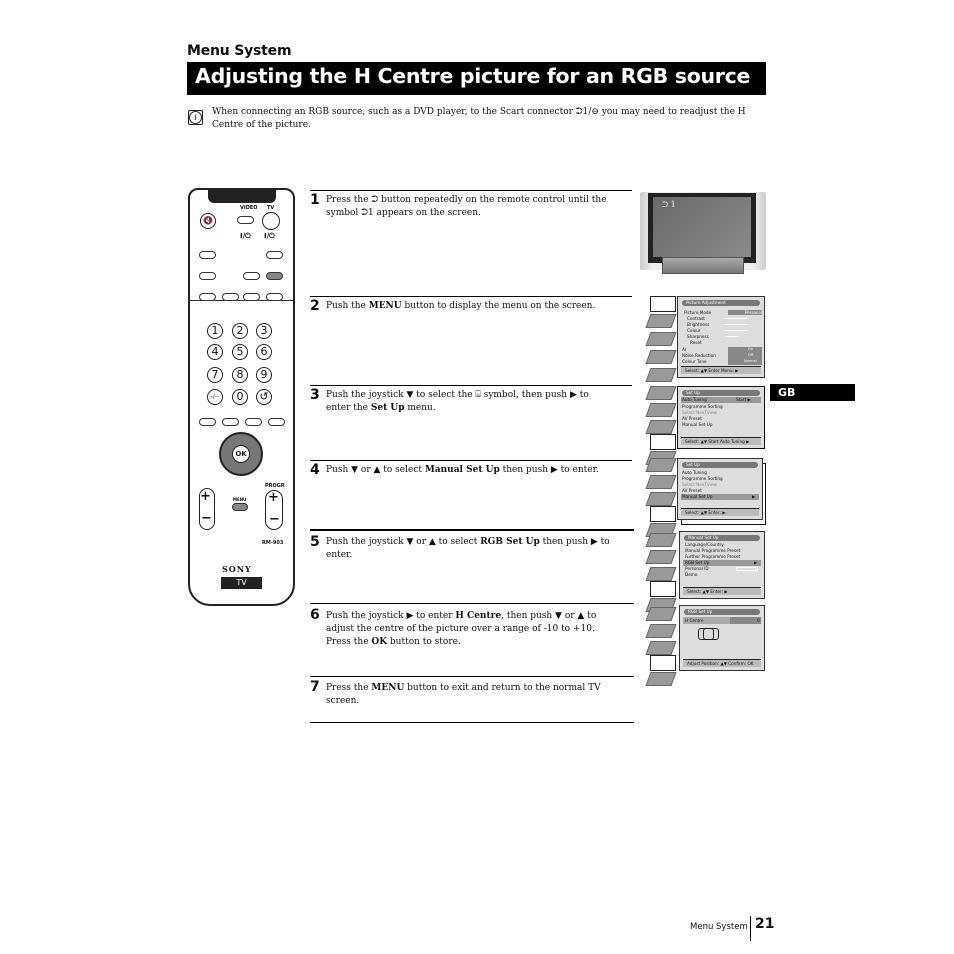  I want to click on volume-up-icon: +, so click(205, 496).